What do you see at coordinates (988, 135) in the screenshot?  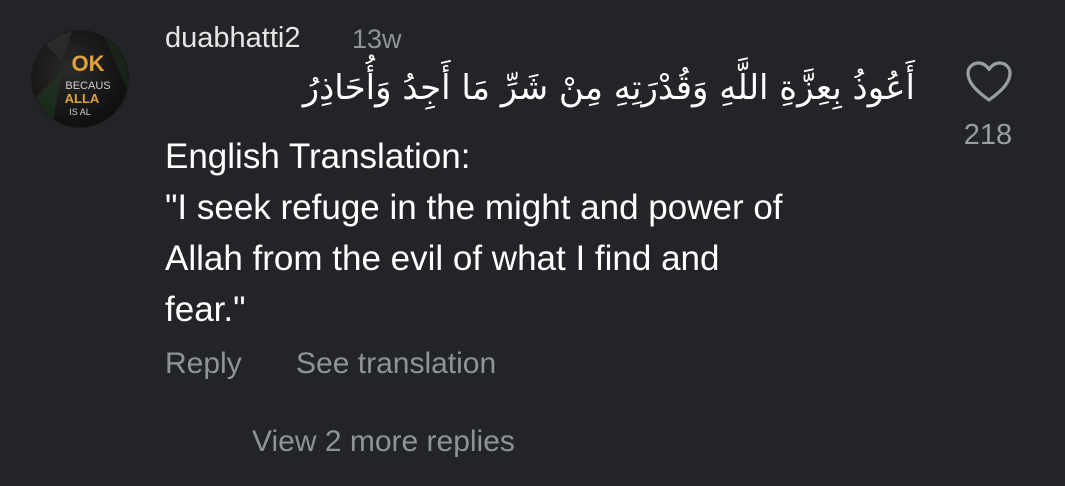 I see `like-count: 218` at bounding box center [988, 135].